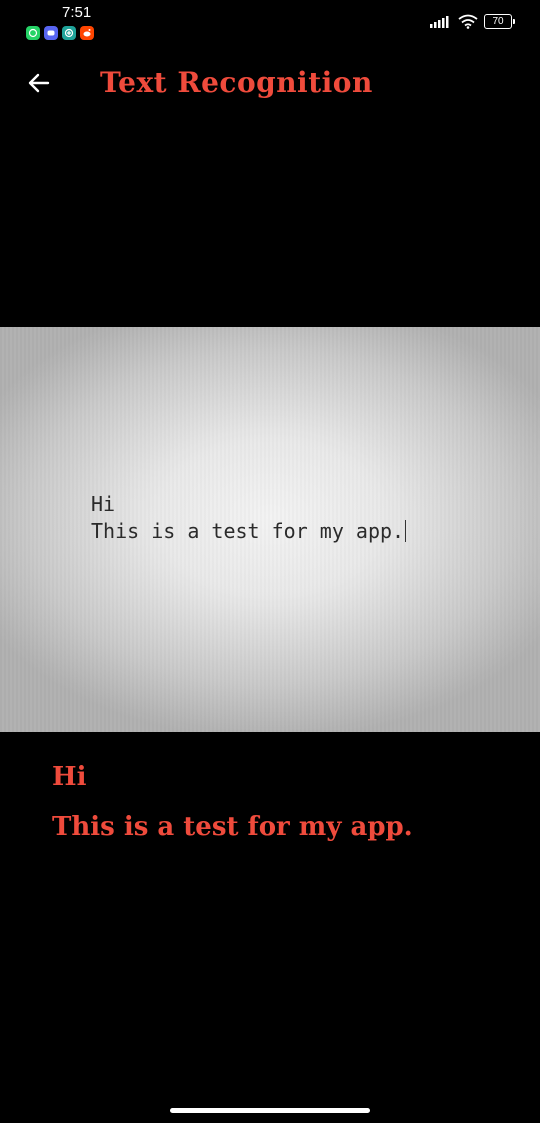  Describe the element at coordinates (232, 827) in the screenshot. I see `recognized-text-line-2: This is a test for my app.` at that location.